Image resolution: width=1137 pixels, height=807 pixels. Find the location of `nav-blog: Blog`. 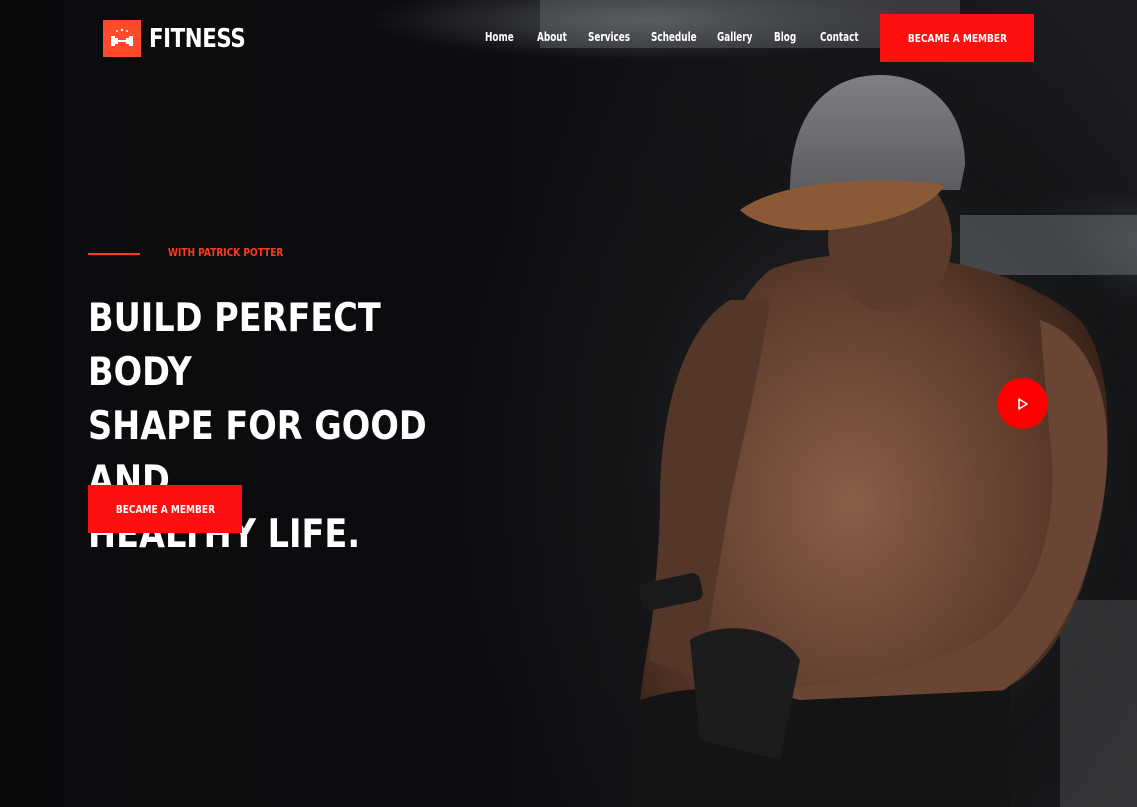

nav-blog: Blog is located at coordinates (785, 37).